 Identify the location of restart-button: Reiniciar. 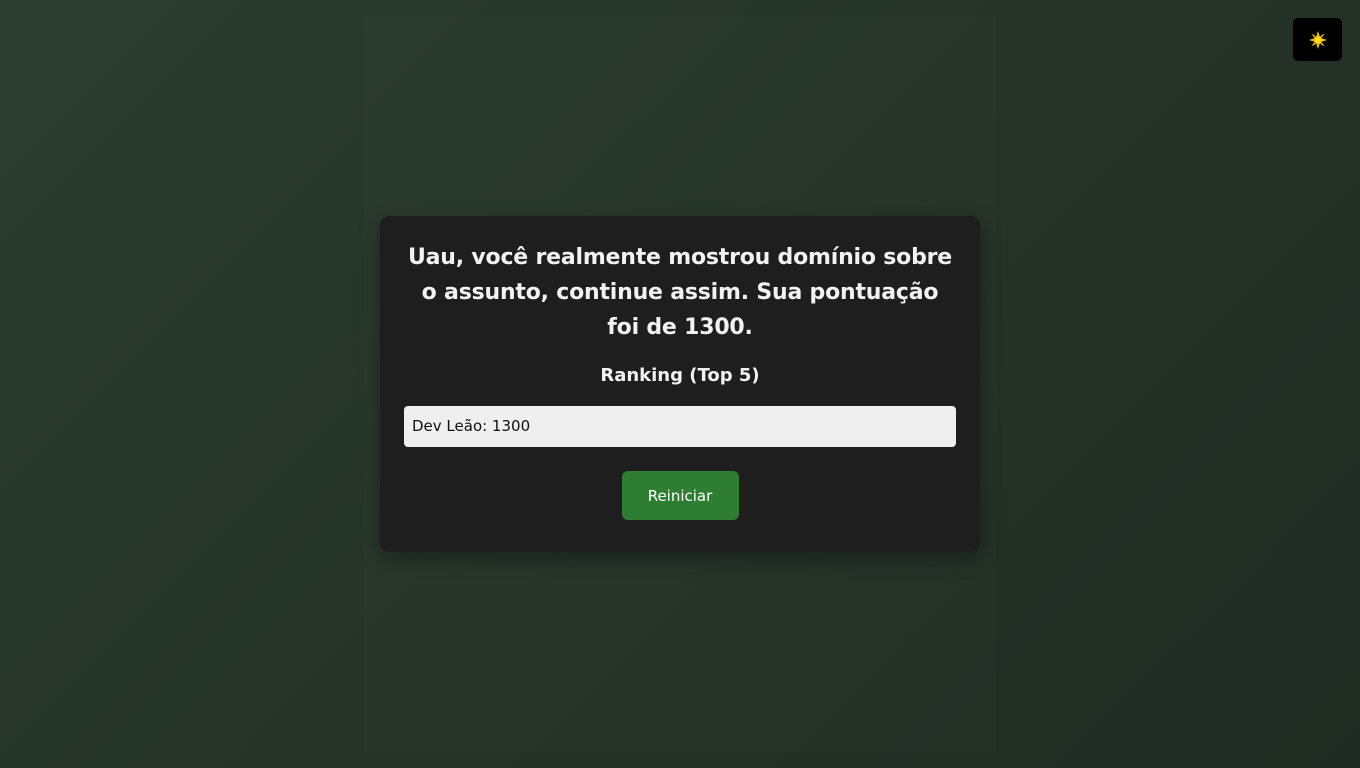
(680, 495).